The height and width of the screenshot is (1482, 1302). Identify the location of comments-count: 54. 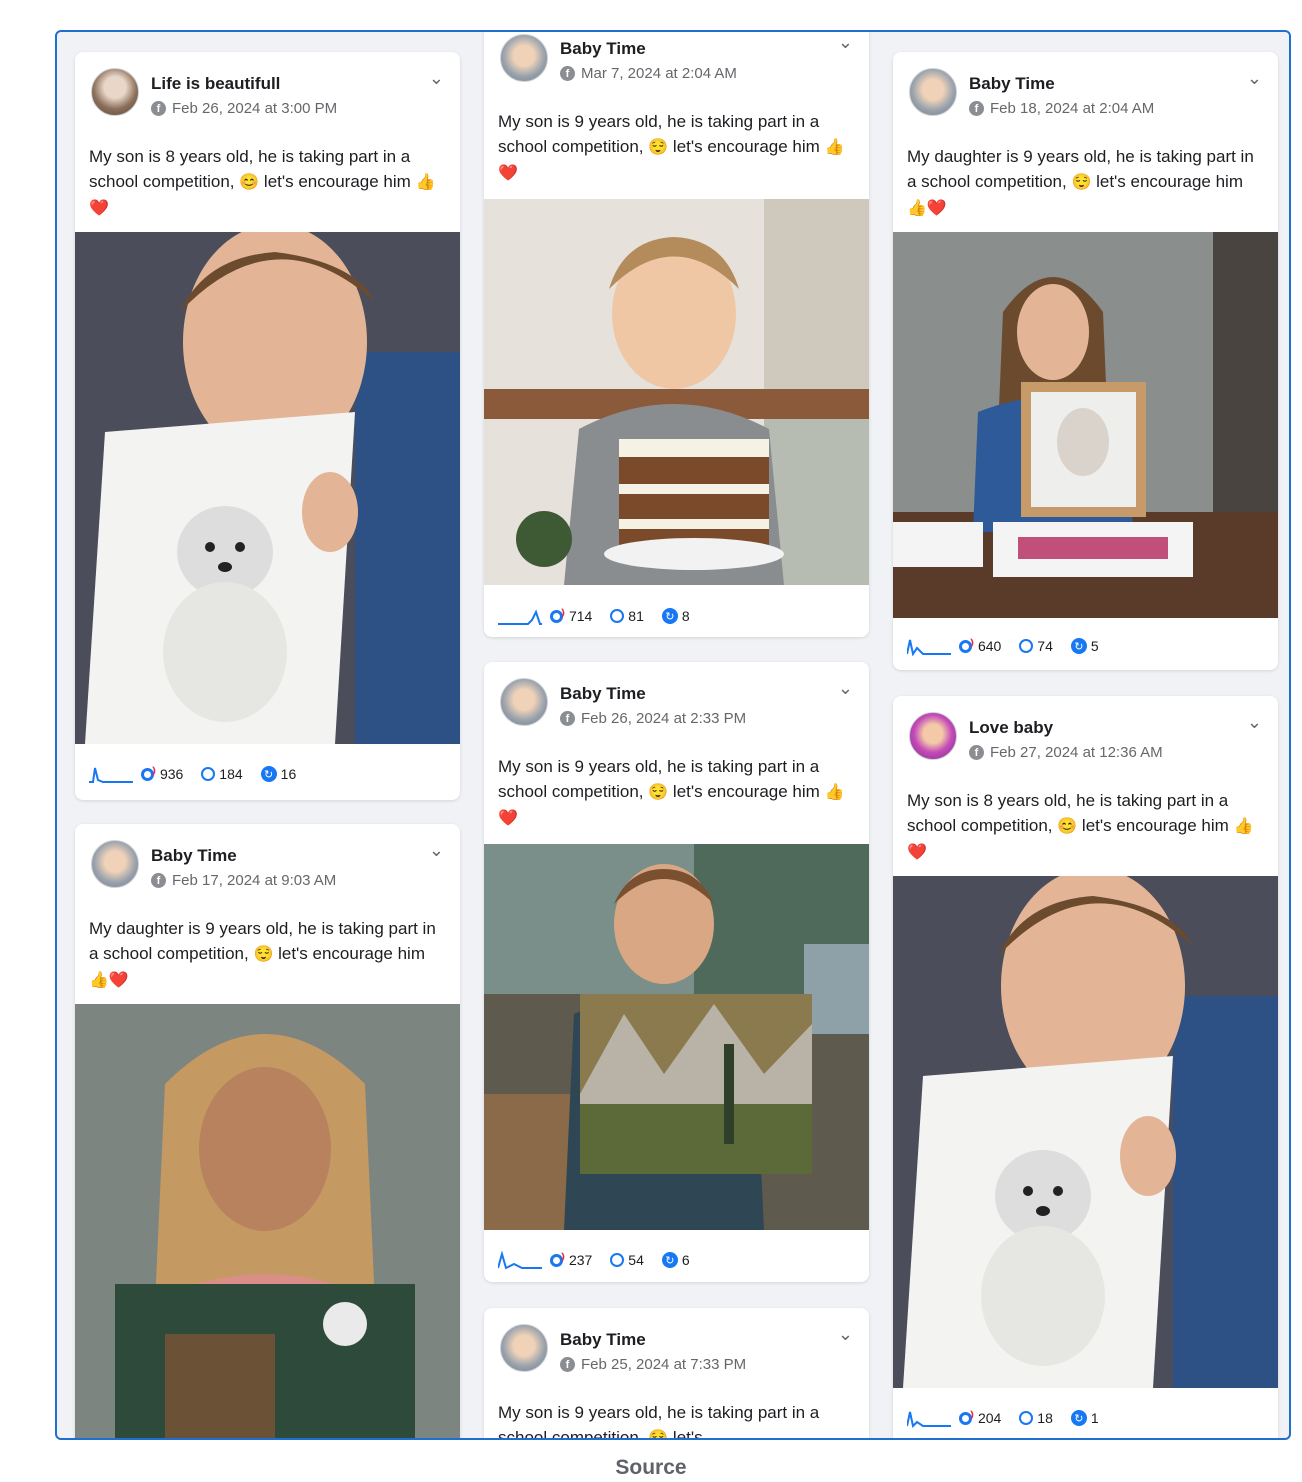
(627, 1260).